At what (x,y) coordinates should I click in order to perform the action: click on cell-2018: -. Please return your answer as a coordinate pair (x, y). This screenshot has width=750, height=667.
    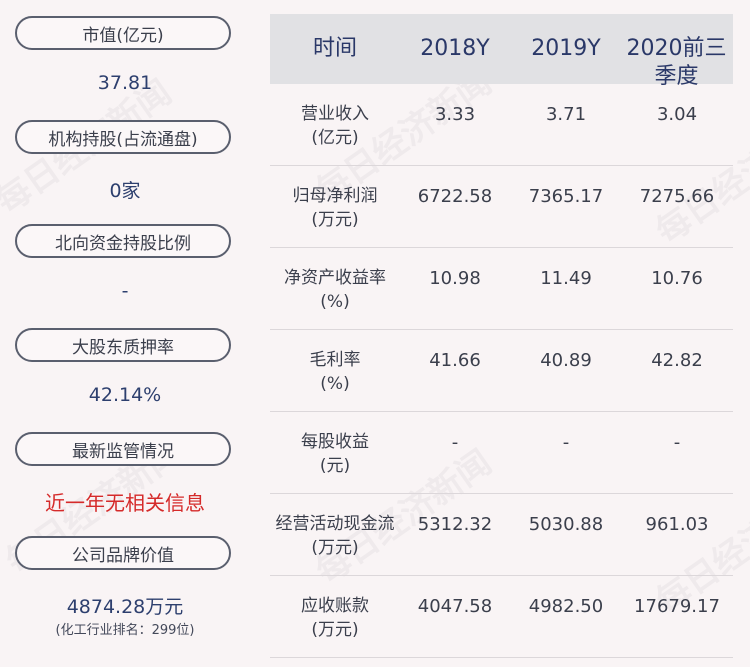
    Looking at the image, I should click on (455, 442).